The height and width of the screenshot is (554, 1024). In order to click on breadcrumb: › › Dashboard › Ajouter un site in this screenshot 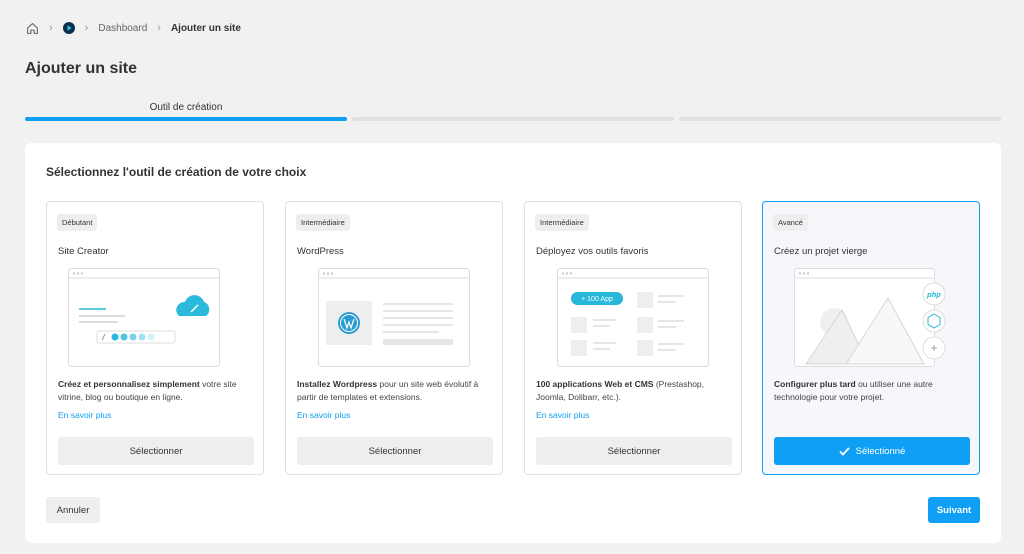, I will do `click(133, 28)`.